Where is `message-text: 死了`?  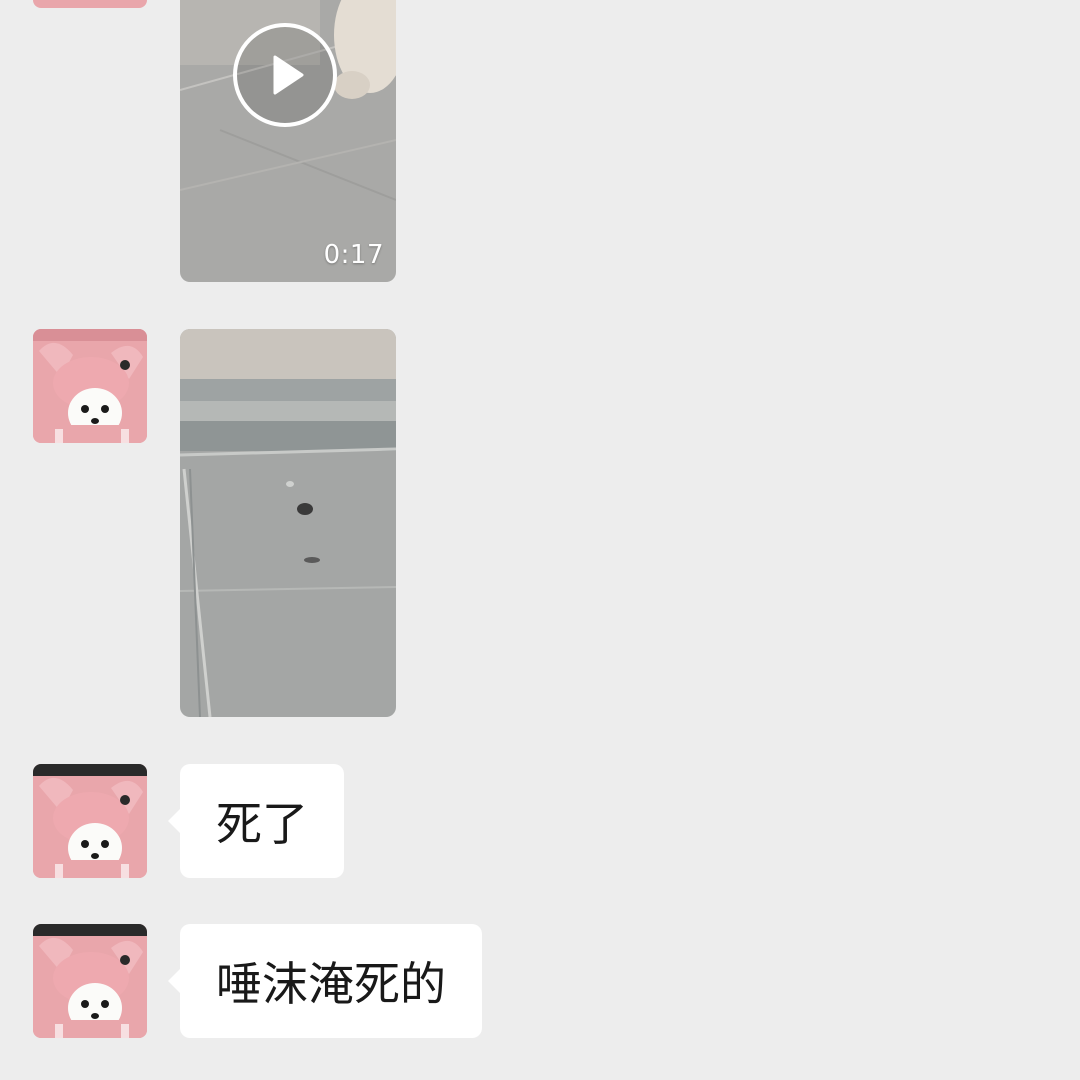
message-text: 死了 is located at coordinates (262, 824).